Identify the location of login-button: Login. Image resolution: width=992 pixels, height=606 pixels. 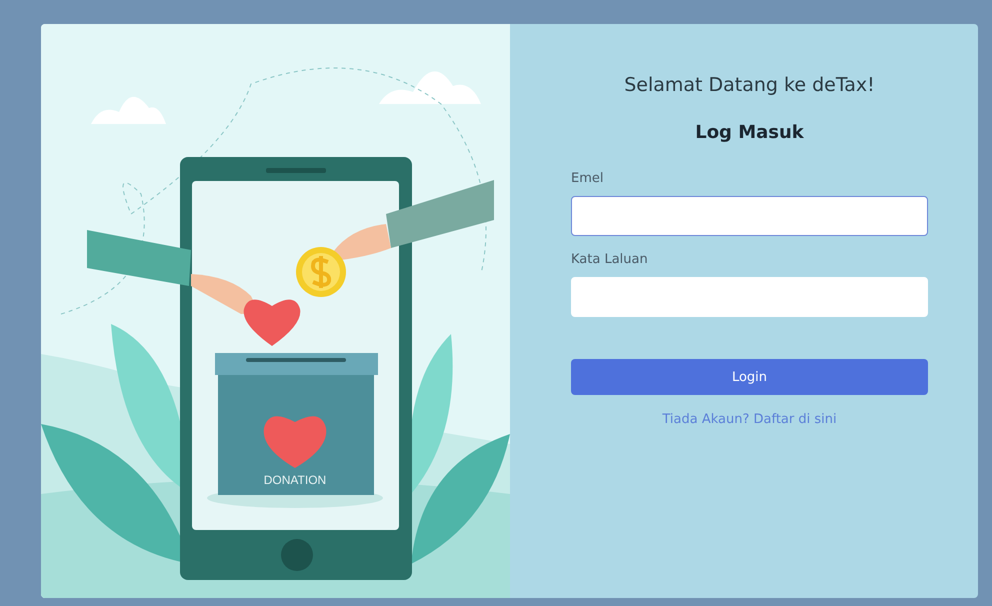
(749, 377).